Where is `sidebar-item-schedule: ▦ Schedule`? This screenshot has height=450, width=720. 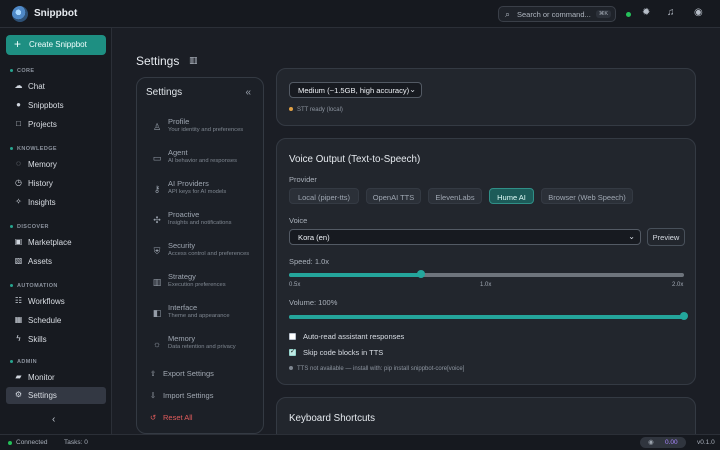 sidebar-item-schedule: ▦ Schedule is located at coordinates (56, 320).